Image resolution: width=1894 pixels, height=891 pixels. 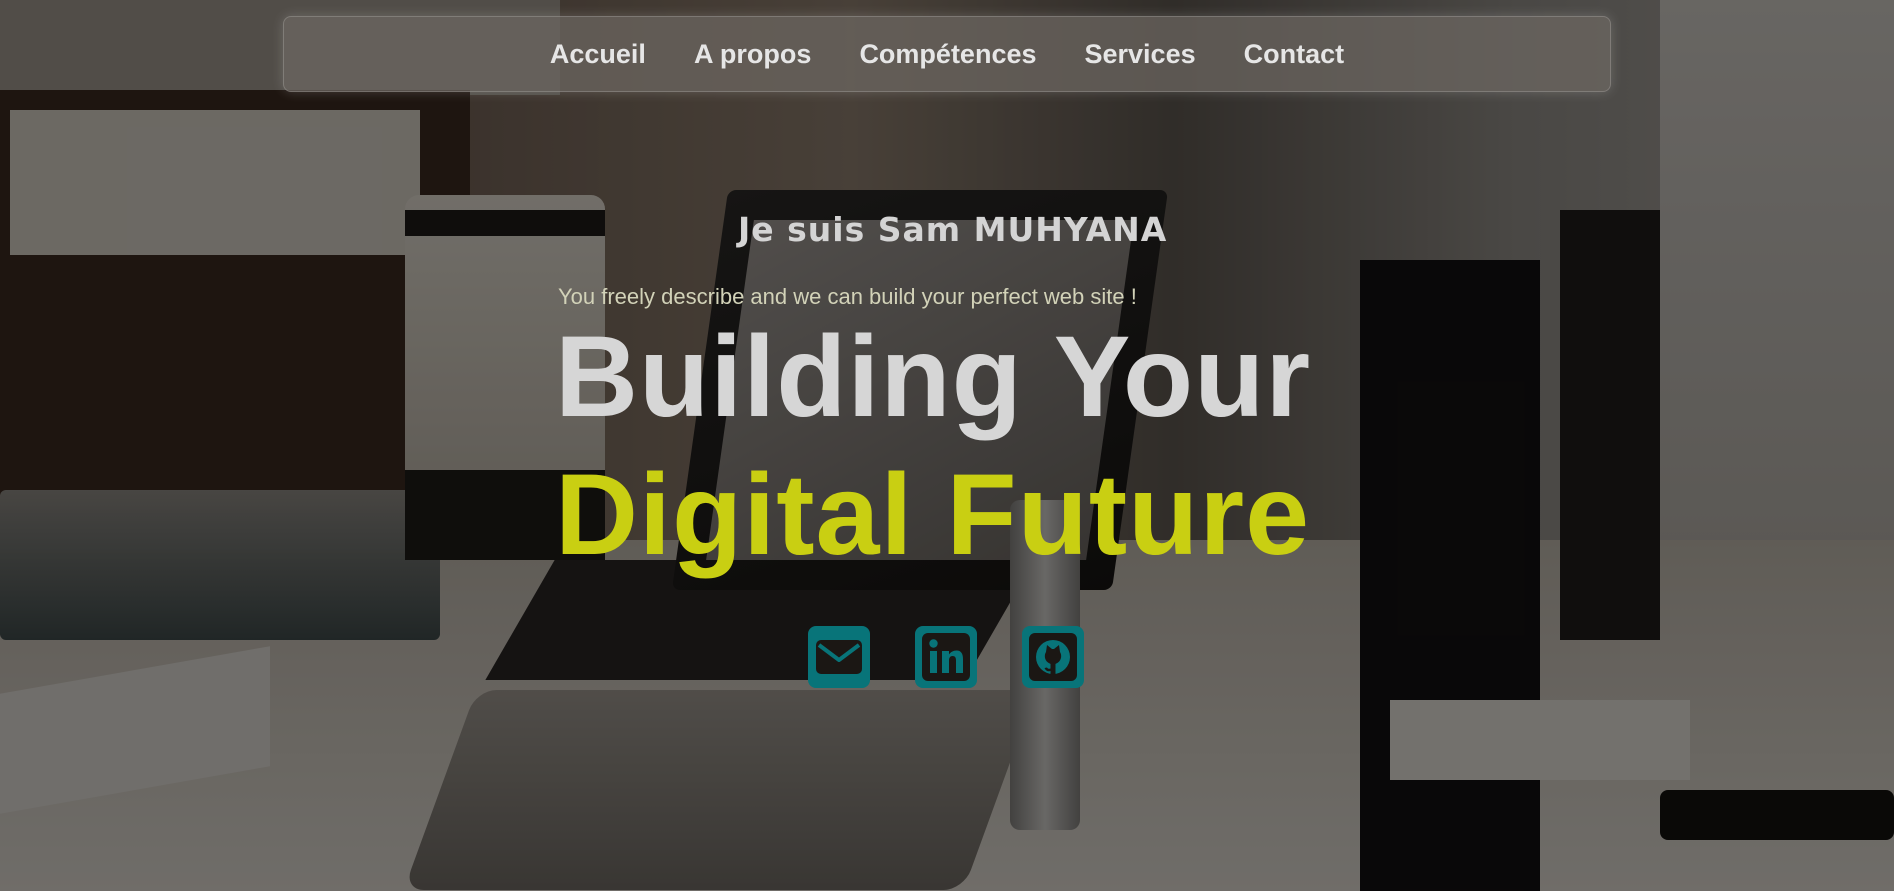 What do you see at coordinates (598, 54) in the screenshot?
I see `nav-link-accueil: Accueil` at bounding box center [598, 54].